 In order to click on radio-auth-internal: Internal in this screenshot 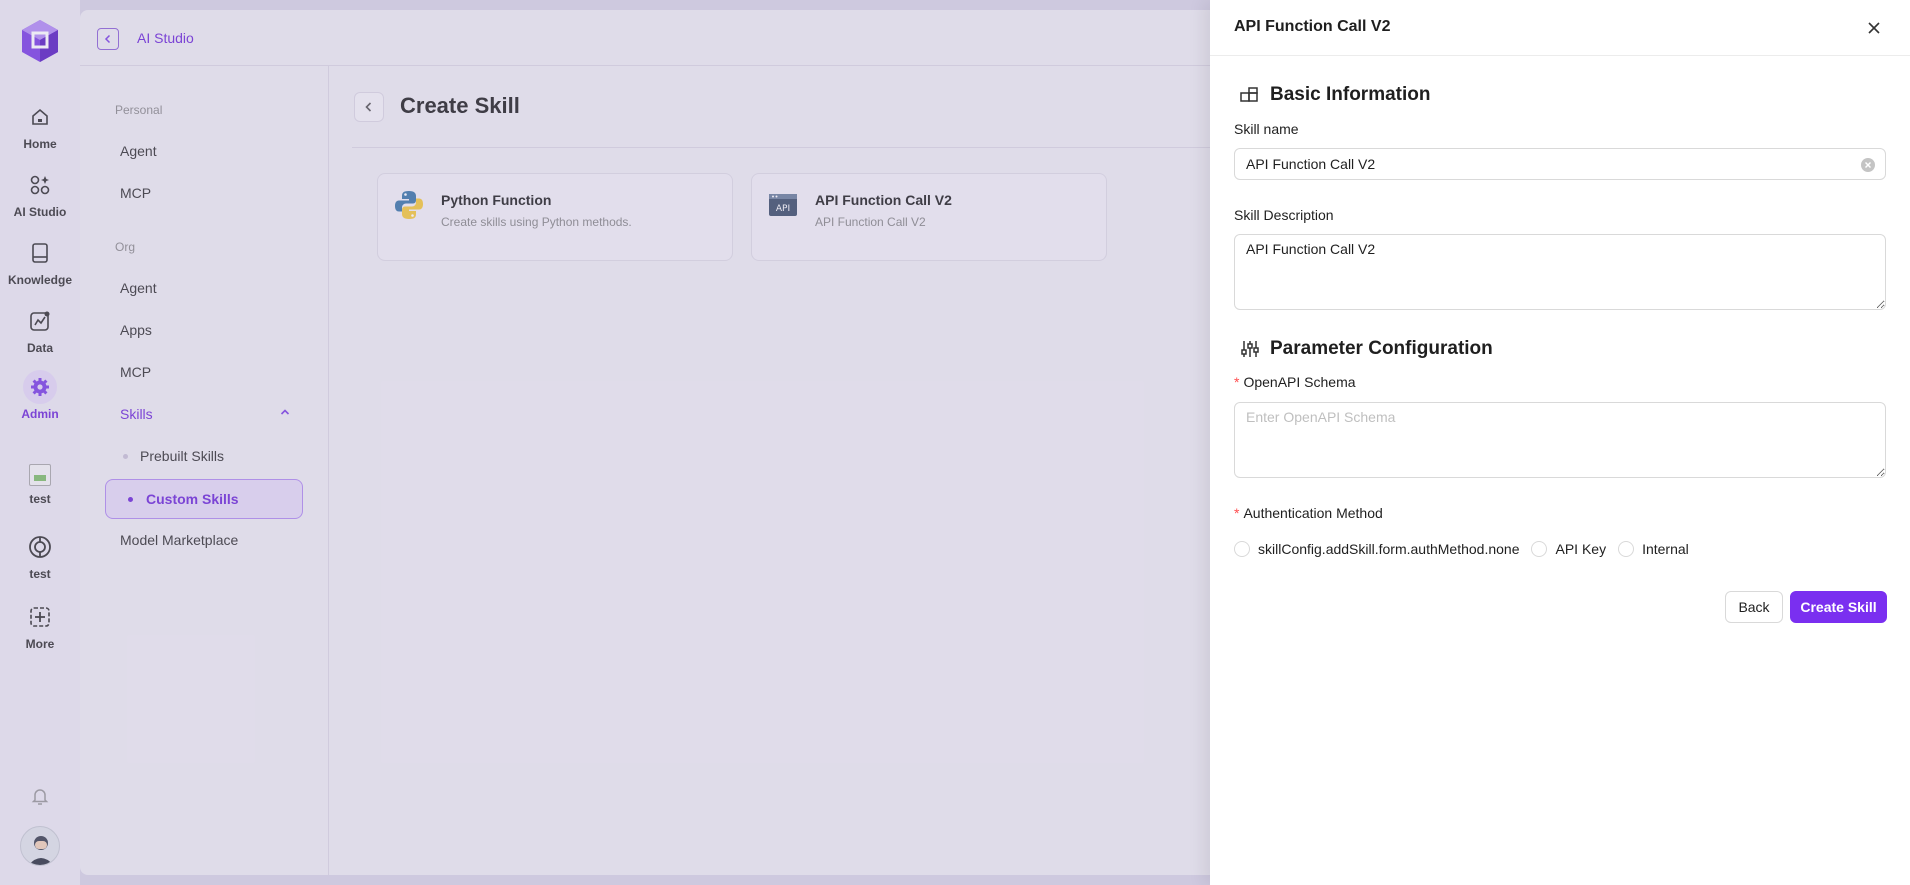, I will do `click(1653, 549)`.